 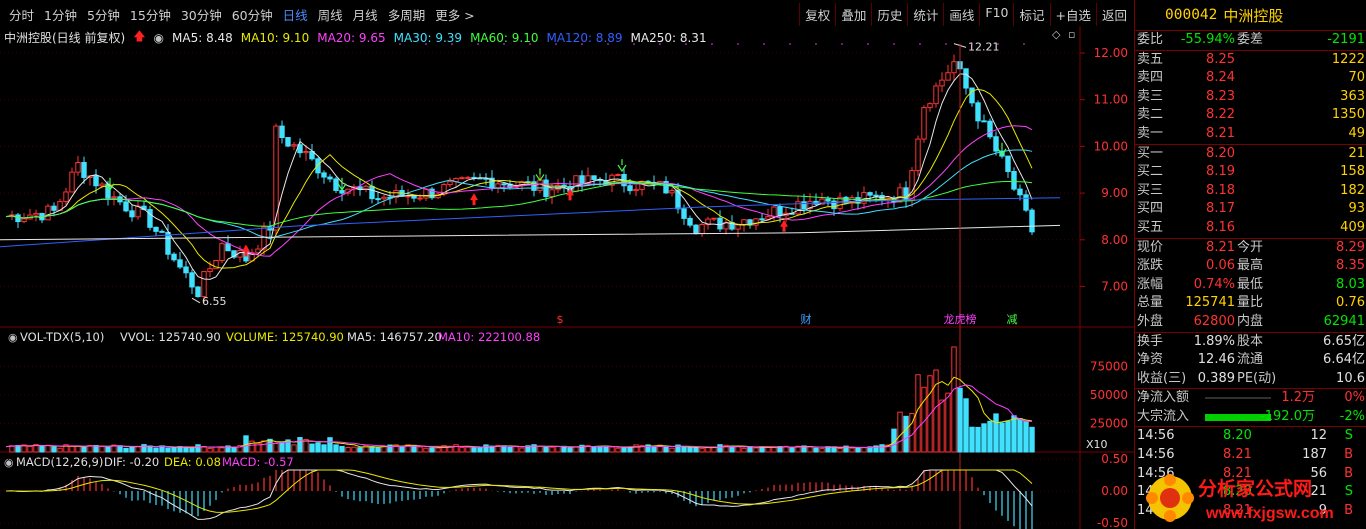 I want to click on diamond-icon: ◇, so click(x=1056, y=34).